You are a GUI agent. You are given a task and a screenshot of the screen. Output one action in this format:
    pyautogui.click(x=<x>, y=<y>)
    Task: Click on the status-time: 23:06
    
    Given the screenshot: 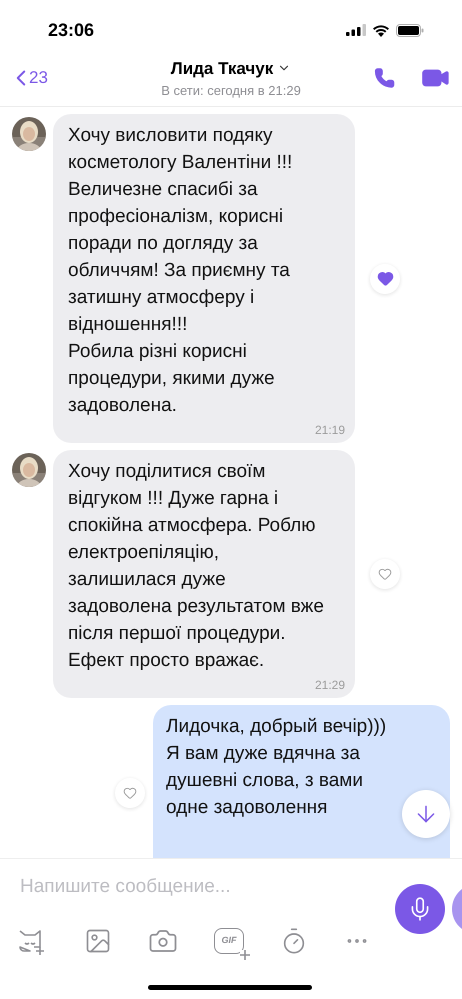 What is the action you would take?
    pyautogui.click(x=71, y=30)
    